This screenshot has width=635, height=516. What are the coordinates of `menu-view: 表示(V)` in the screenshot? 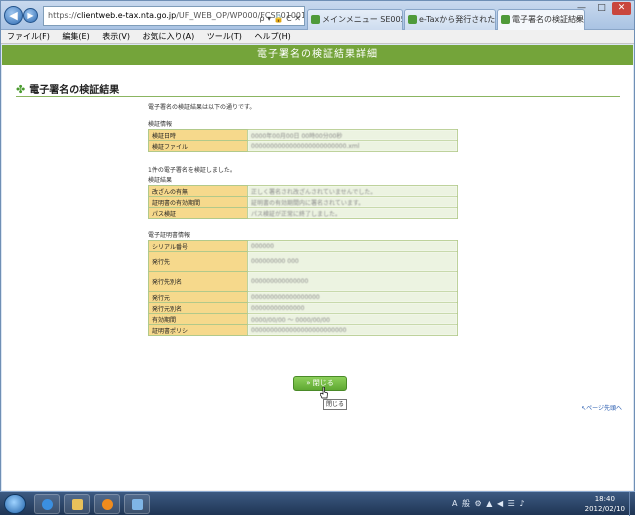 It's located at (116, 36).